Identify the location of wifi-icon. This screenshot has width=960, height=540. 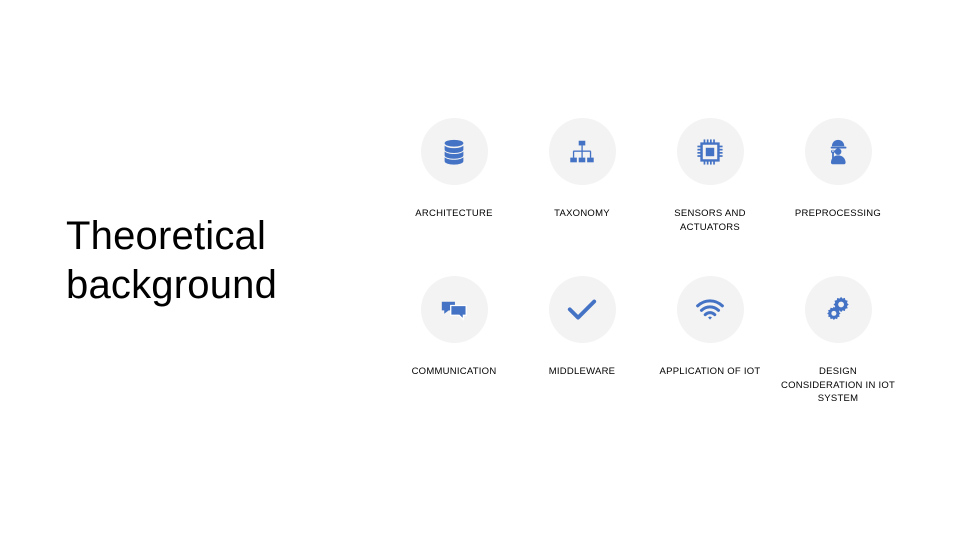
(710, 309).